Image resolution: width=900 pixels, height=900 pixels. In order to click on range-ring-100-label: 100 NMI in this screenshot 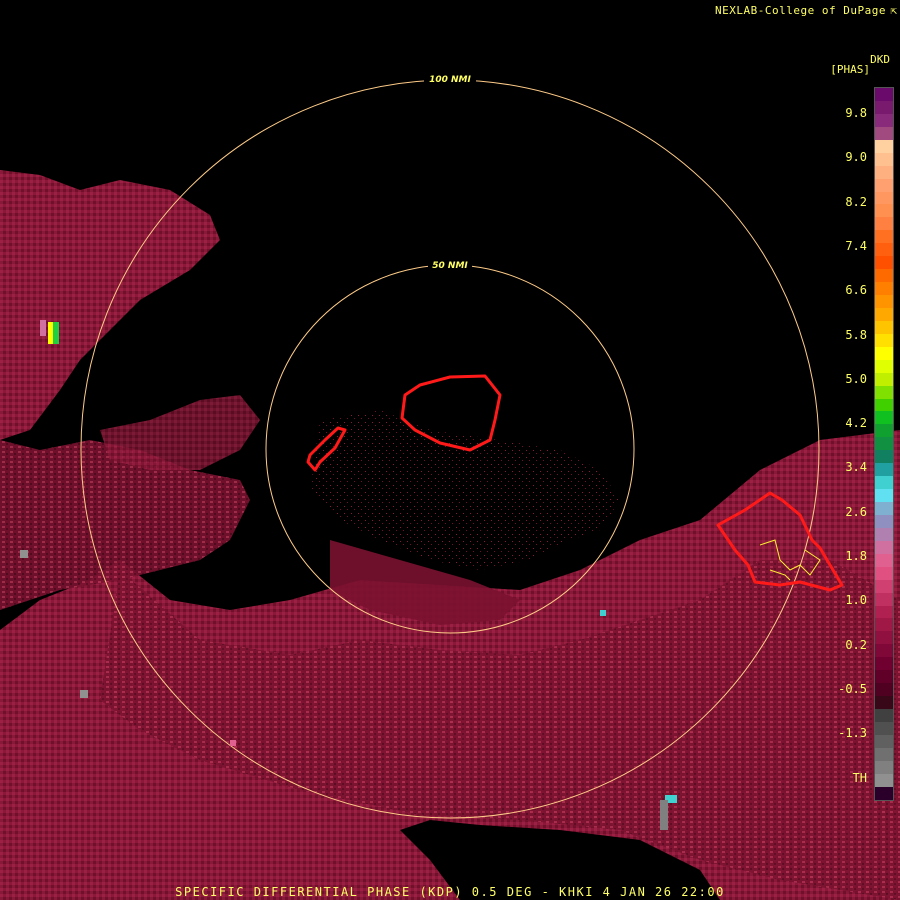, I will do `click(450, 80)`.